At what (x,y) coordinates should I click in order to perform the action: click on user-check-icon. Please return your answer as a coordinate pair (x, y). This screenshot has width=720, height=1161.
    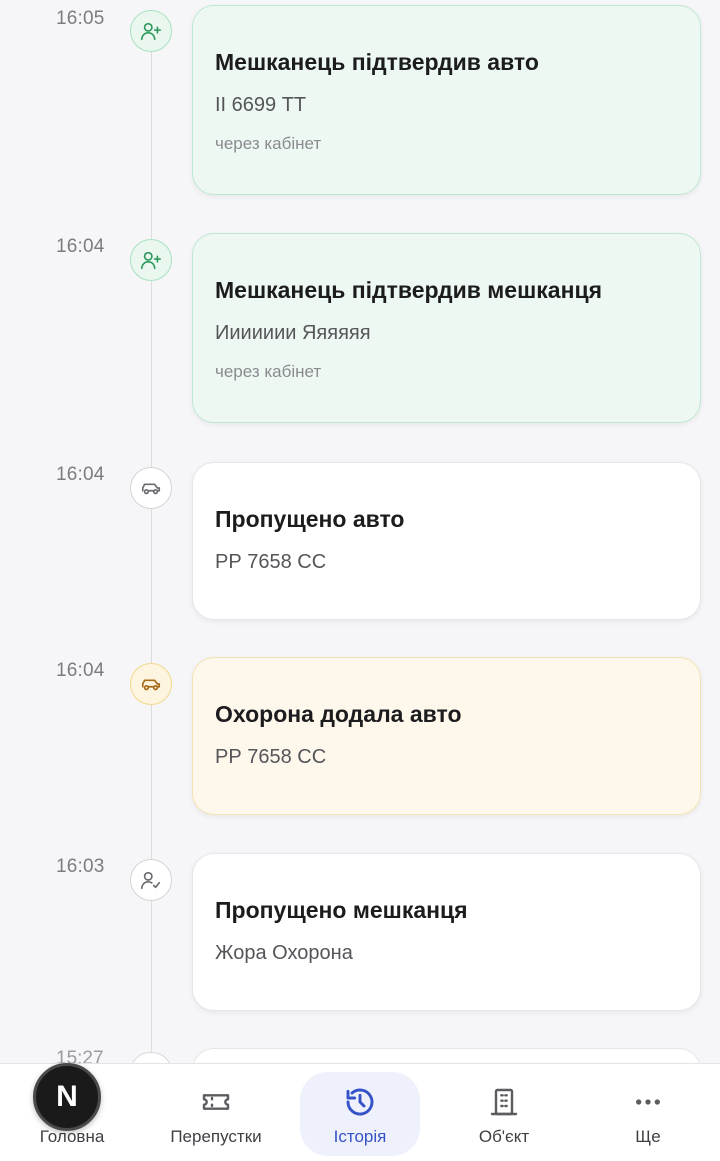
    Looking at the image, I should click on (151, 880).